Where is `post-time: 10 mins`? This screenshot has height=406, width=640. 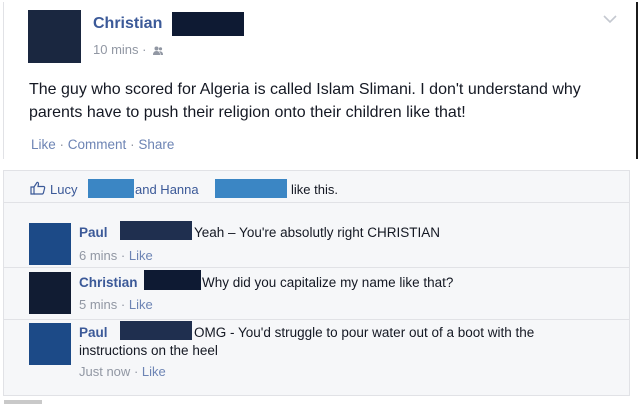
post-time: 10 mins is located at coordinates (116, 49).